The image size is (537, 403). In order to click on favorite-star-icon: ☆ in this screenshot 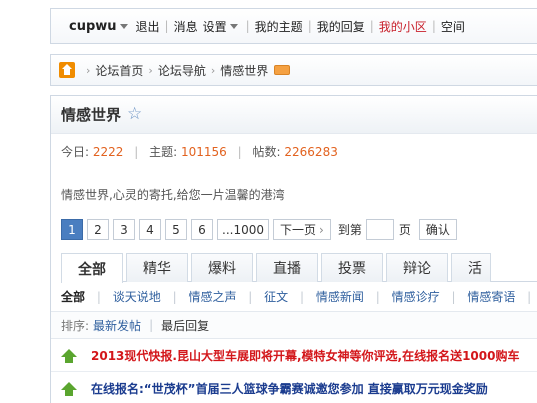, I will do `click(134, 114)`.